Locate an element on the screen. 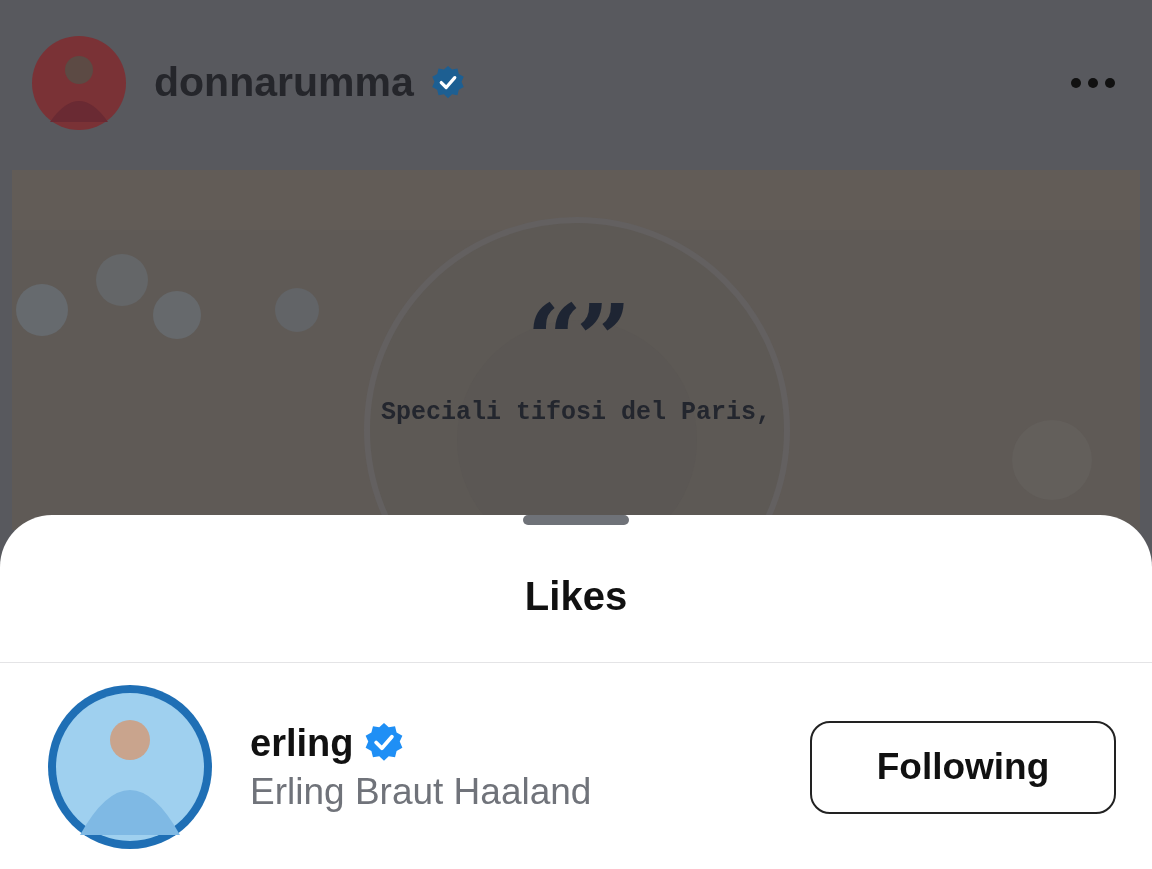 This screenshot has height=869, width=1152. post-caption: Speciali tifosi del Paris, is located at coordinates (576, 412).